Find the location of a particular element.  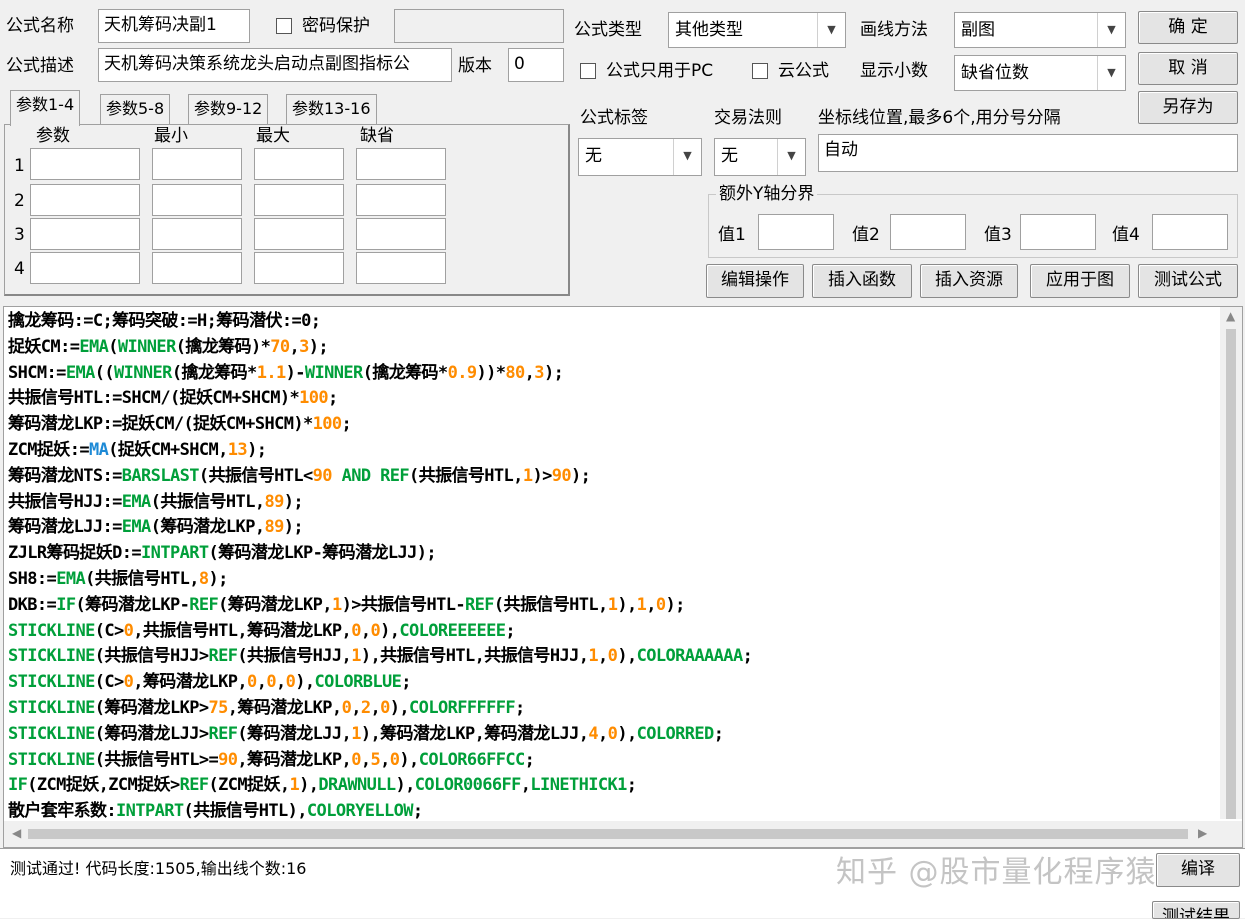

tab-params-5-8: 参数5-8 is located at coordinates (135, 109).